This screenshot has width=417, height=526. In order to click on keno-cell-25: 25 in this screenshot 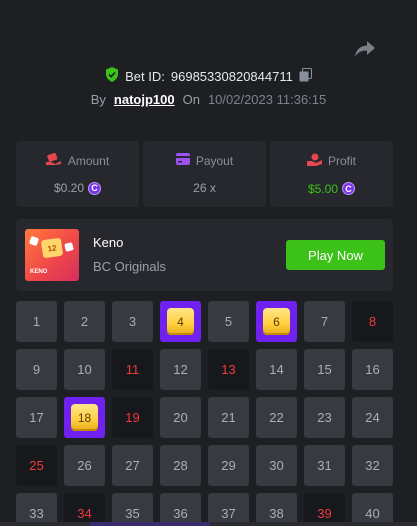, I will do `click(36, 465)`.